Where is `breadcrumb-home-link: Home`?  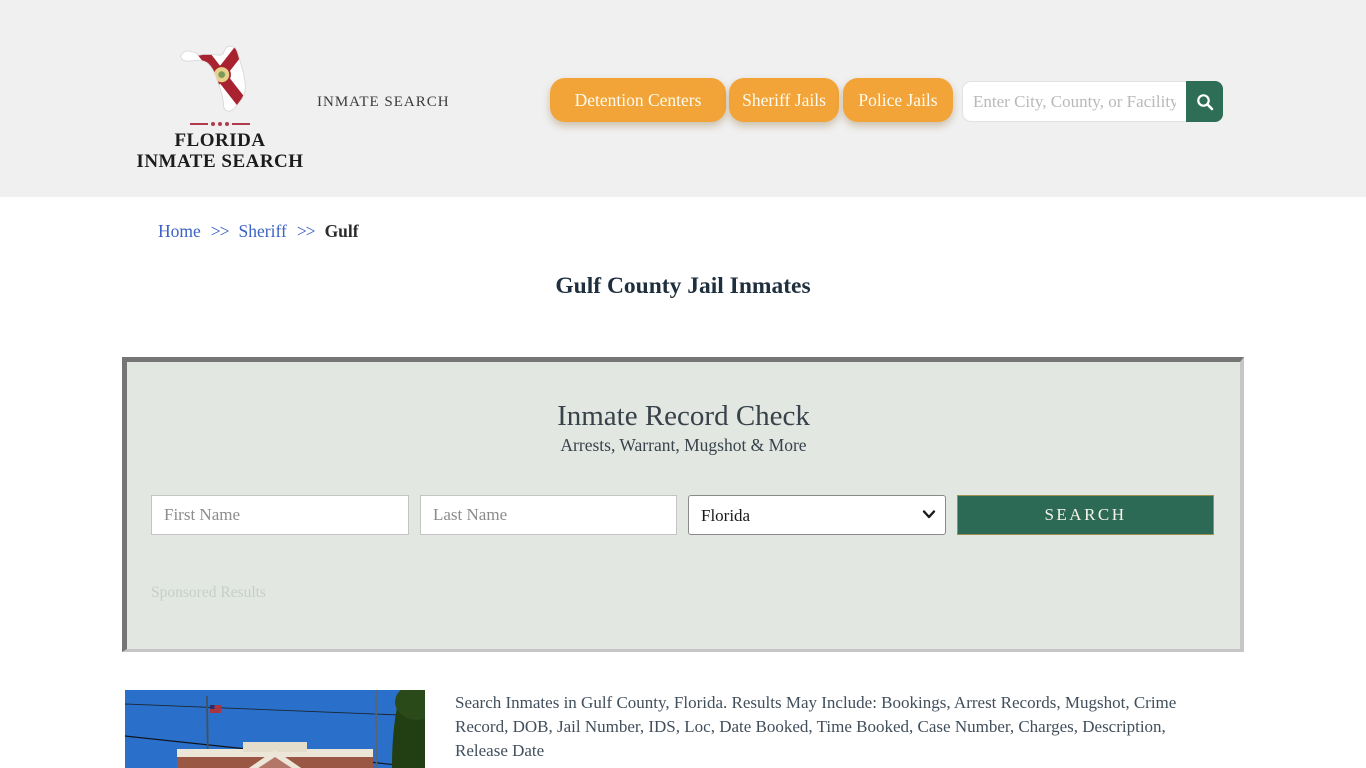
breadcrumb-home-link: Home is located at coordinates (179, 231).